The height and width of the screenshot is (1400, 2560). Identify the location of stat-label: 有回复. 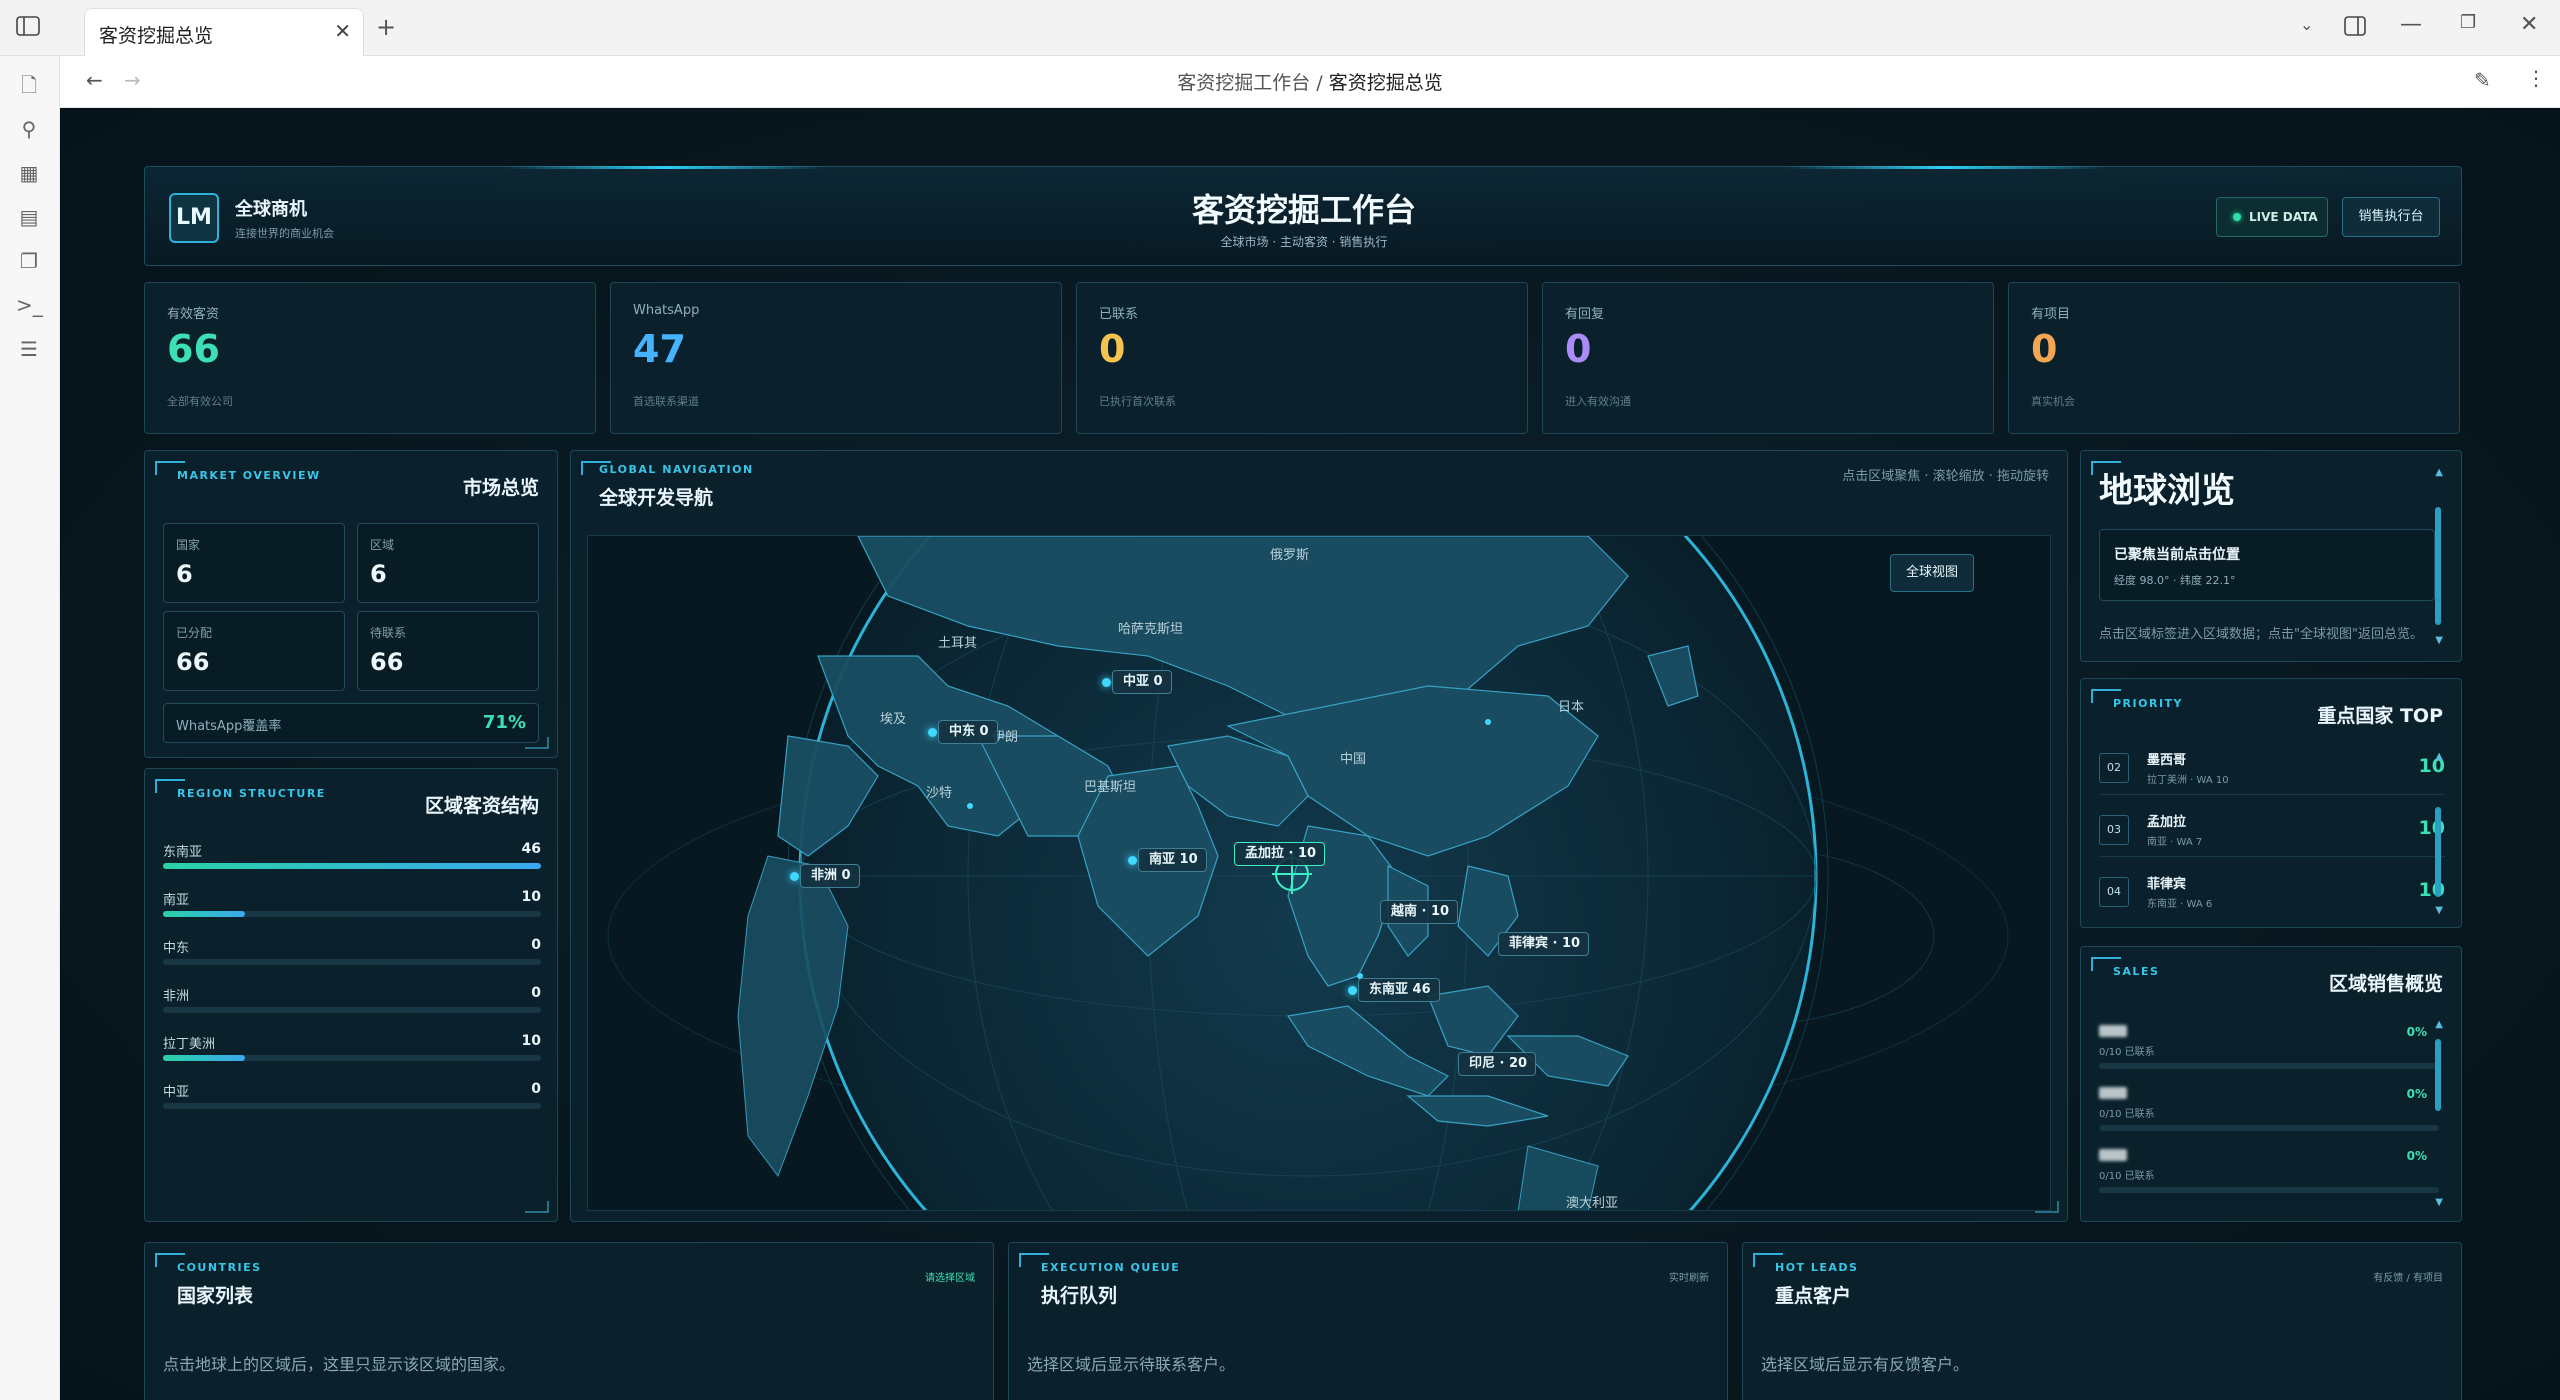
(1585, 314).